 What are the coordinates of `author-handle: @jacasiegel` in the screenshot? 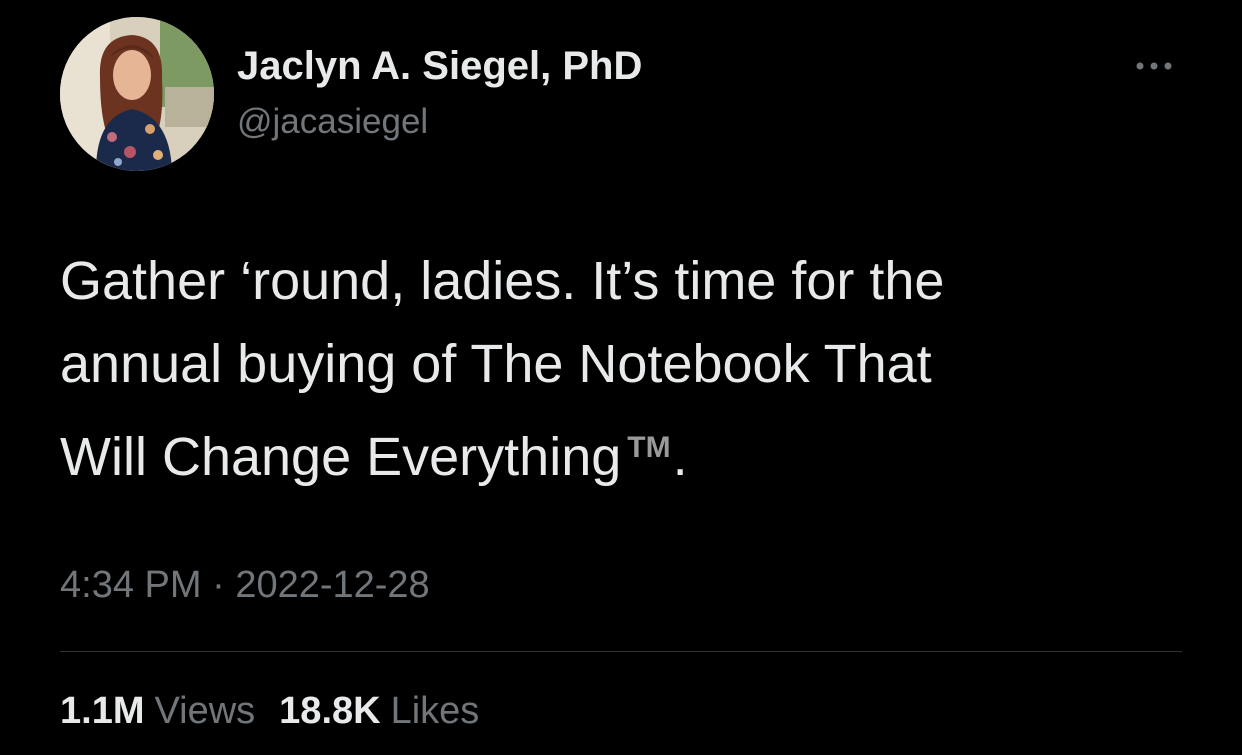 It's located at (332, 122).